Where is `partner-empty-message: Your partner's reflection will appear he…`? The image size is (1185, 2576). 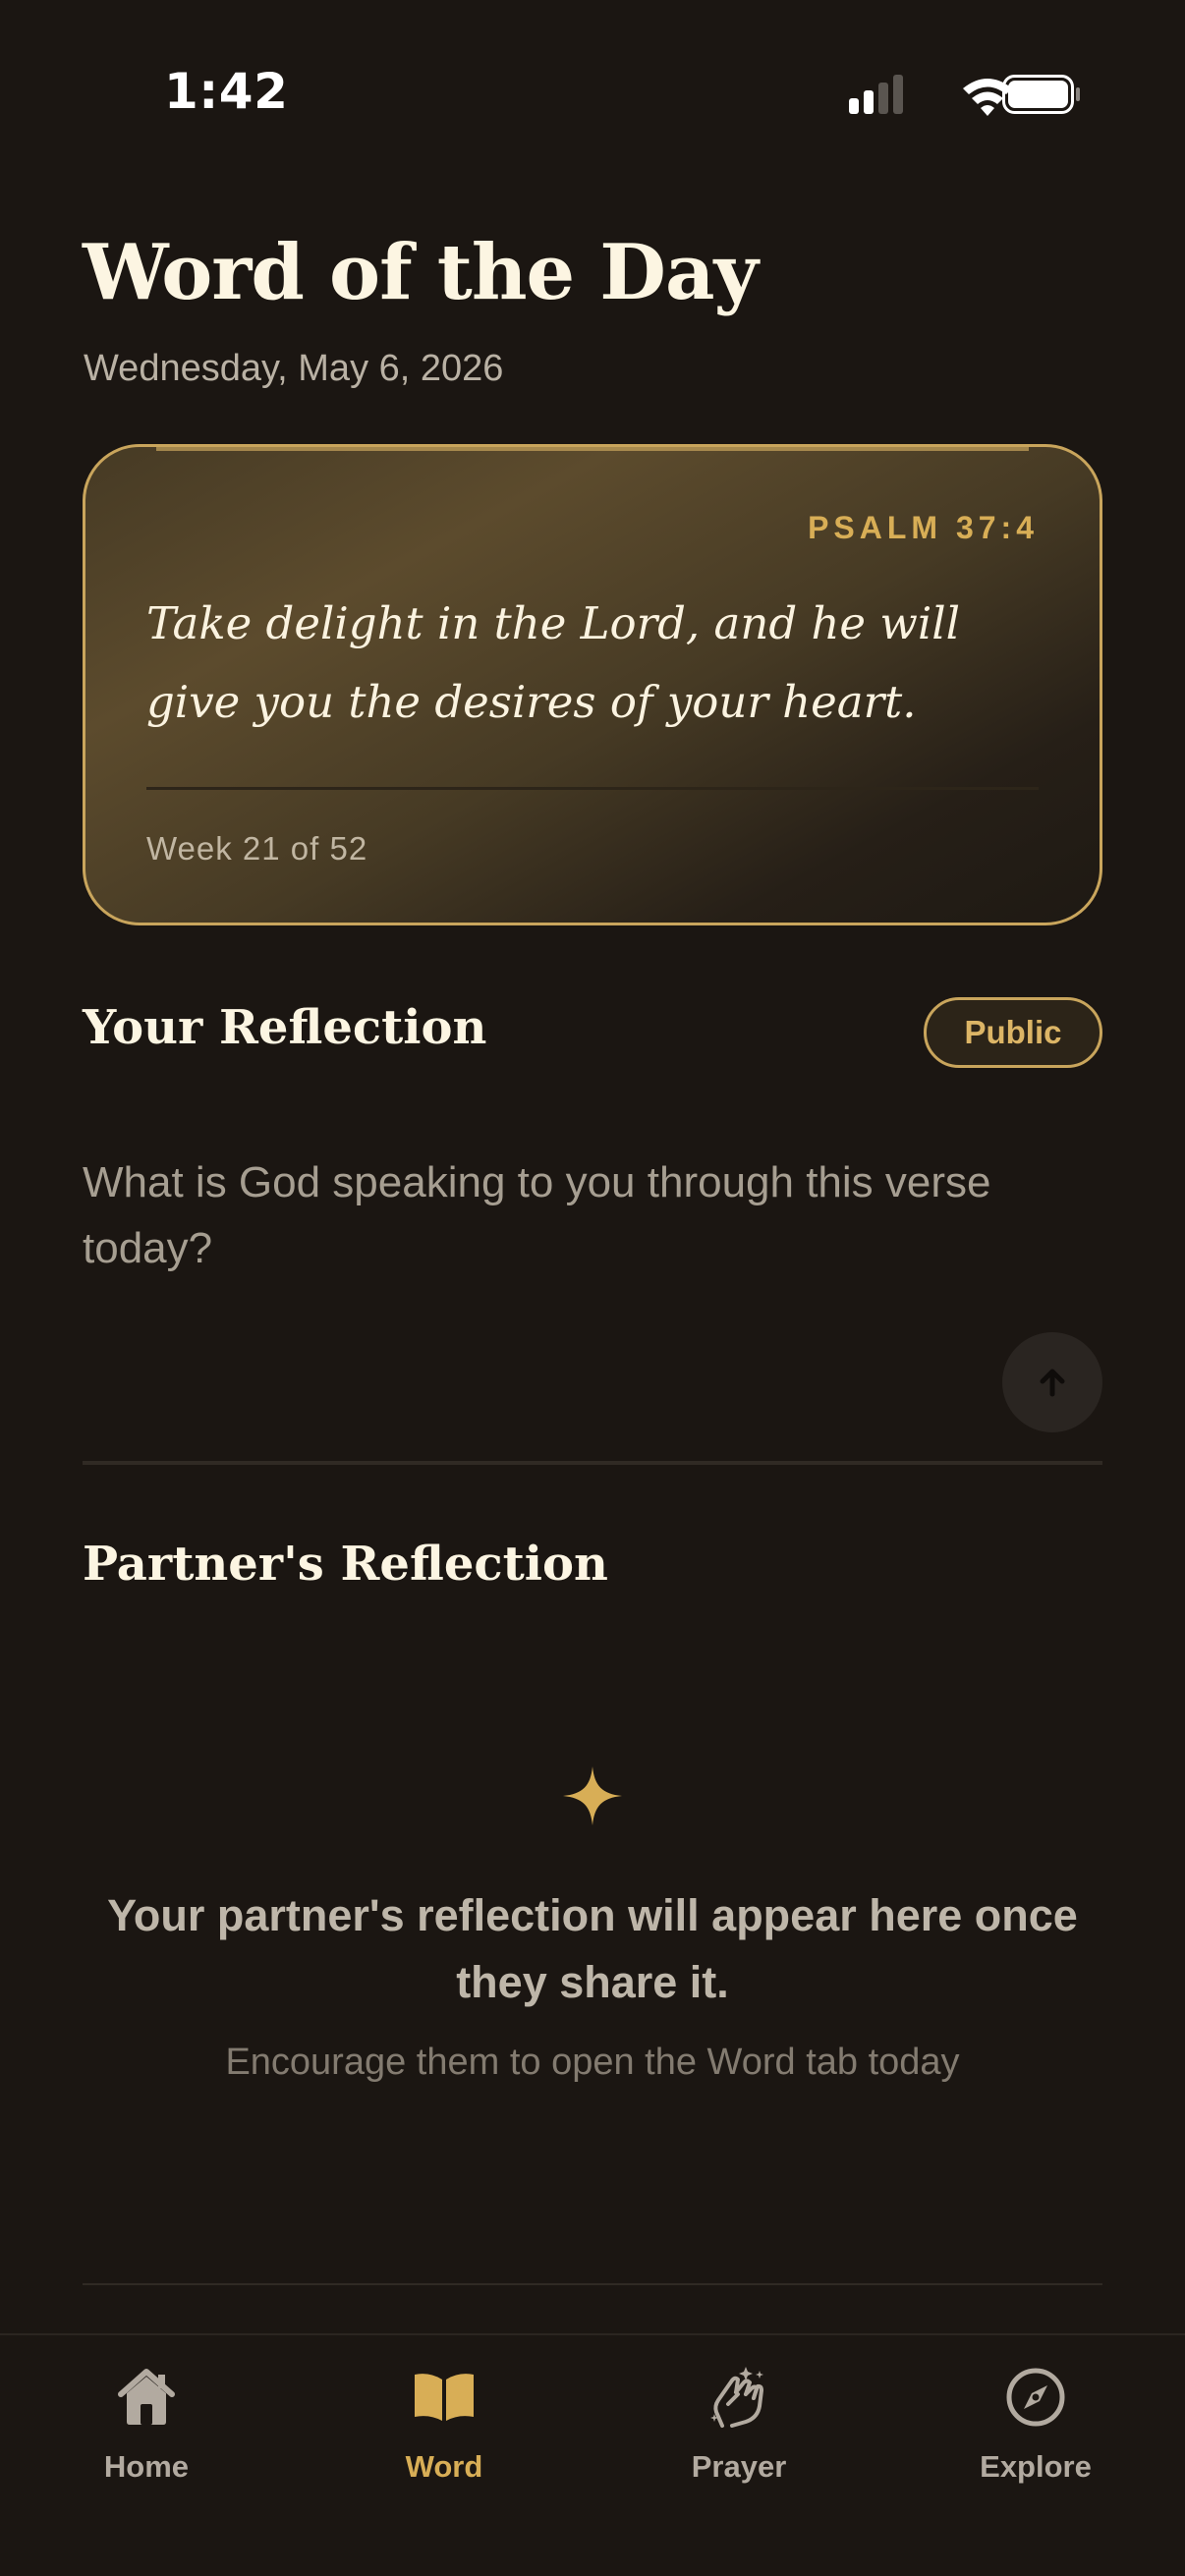
partner-empty-message: Your partner's reflection will appear he… is located at coordinates (592, 1948).